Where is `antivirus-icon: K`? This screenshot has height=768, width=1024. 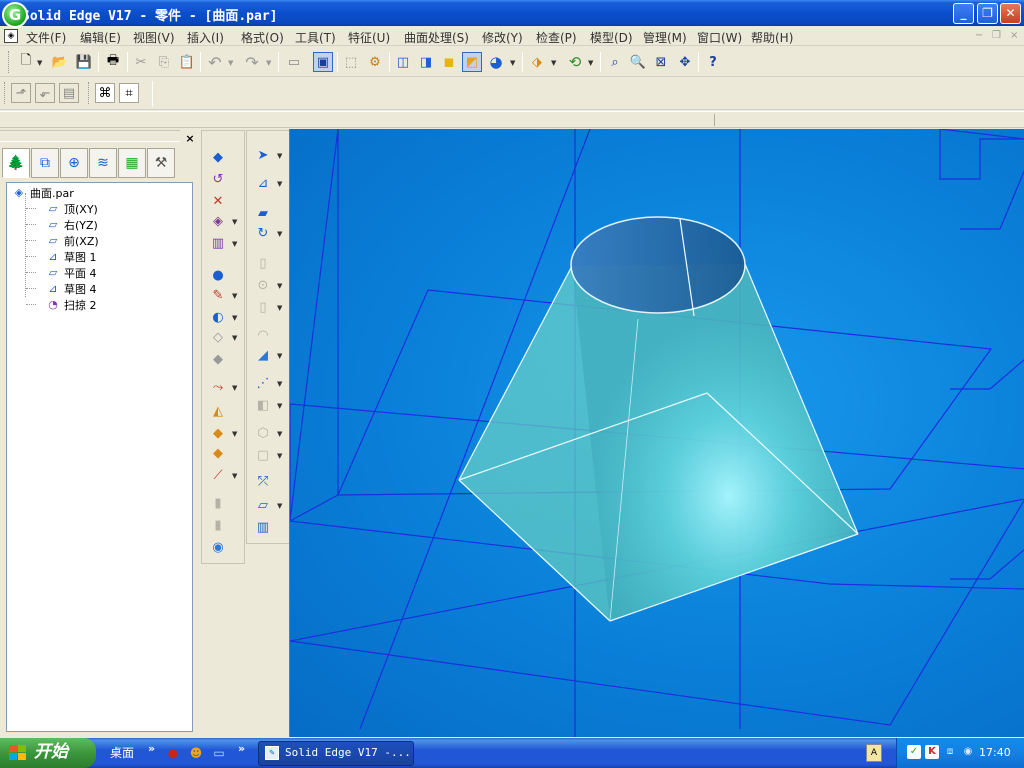
antivirus-icon: K is located at coordinates (932, 752).